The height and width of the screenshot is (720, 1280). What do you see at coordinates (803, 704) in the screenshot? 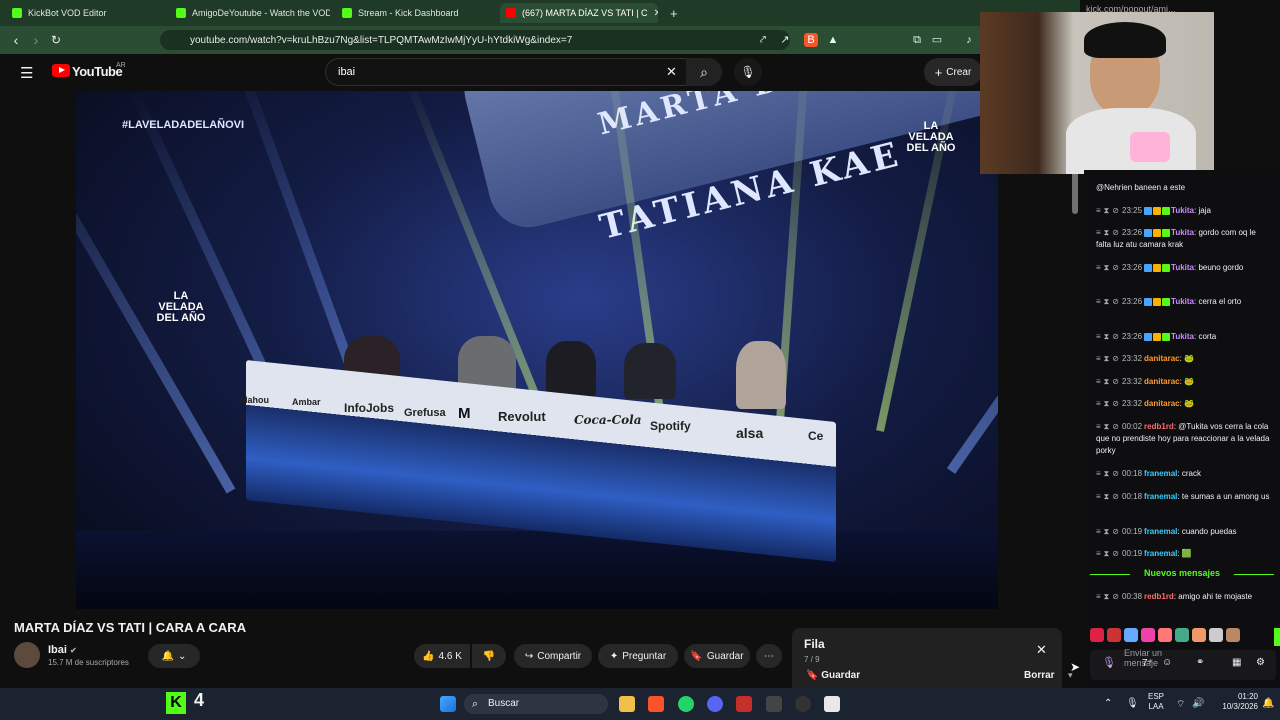
I see `obs-icon` at bounding box center [803, 704].